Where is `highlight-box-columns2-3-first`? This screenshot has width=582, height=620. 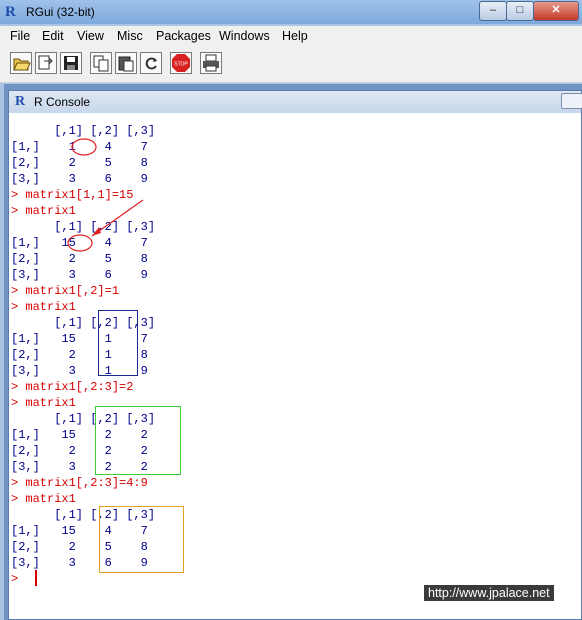 highlight-box-columns2-3-first is located at coordinates (138, 440).